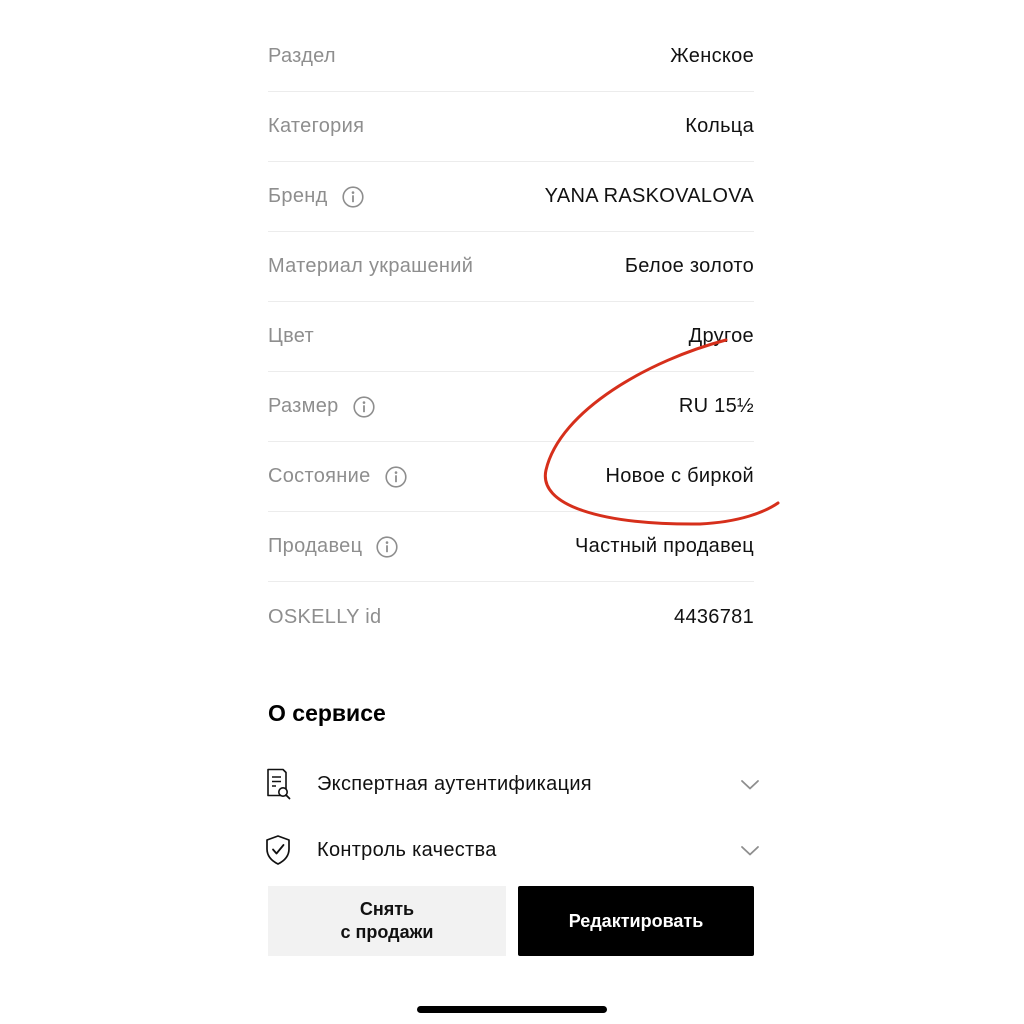  I want to click on home-indicator, so click(512, 1009).